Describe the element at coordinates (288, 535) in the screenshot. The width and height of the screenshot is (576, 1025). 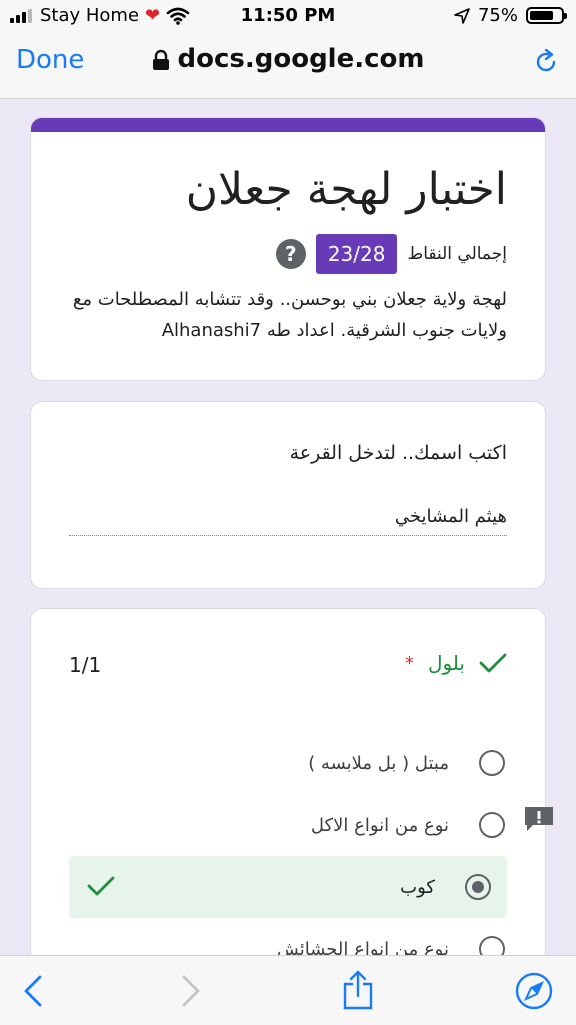
I see `answer-underline` at that location.